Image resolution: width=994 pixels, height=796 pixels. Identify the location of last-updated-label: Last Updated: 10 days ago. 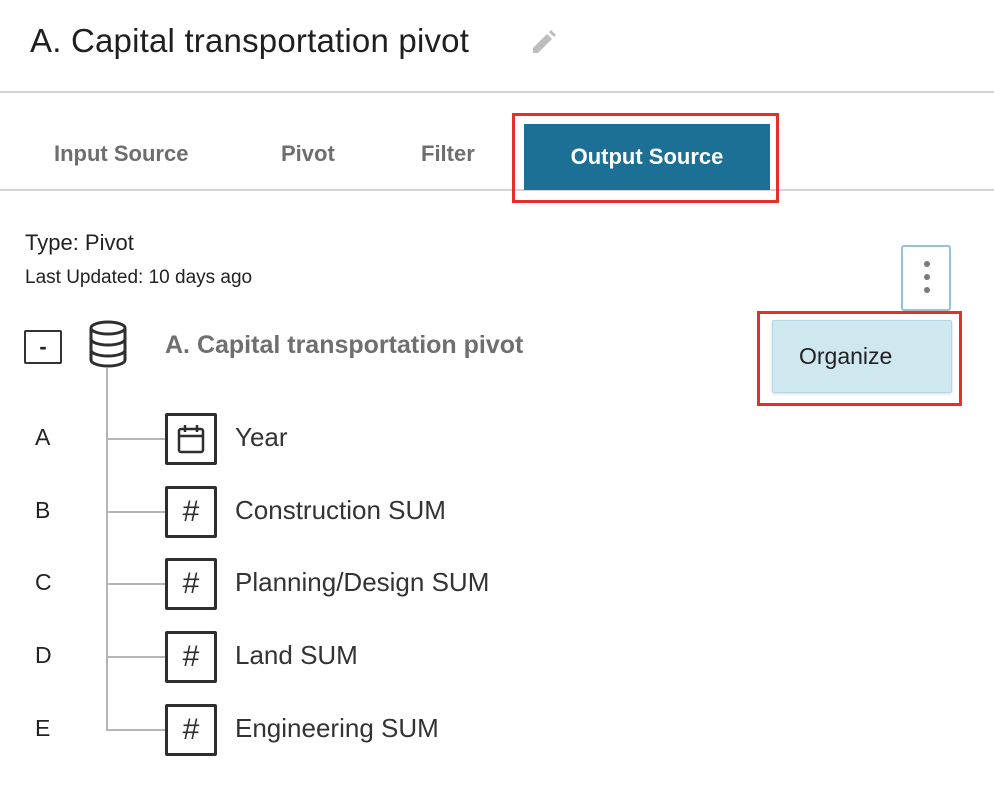
(139, 277).